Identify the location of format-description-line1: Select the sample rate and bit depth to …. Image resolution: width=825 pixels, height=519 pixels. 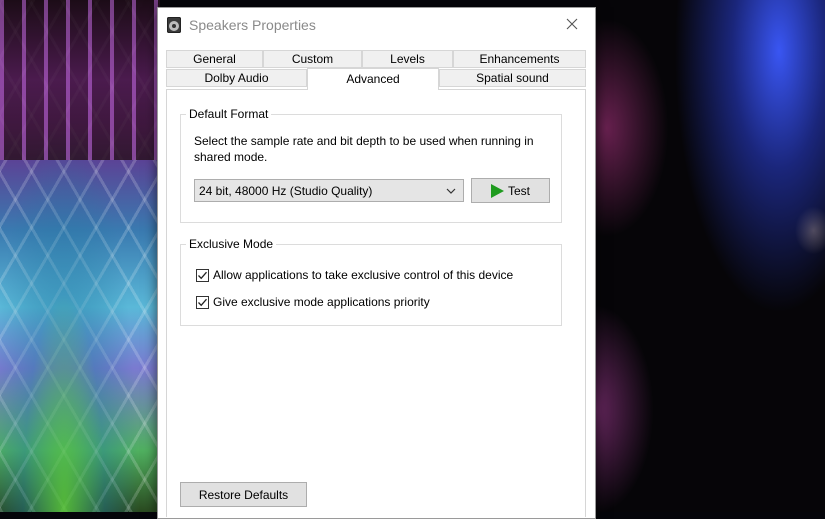
(364, 141).